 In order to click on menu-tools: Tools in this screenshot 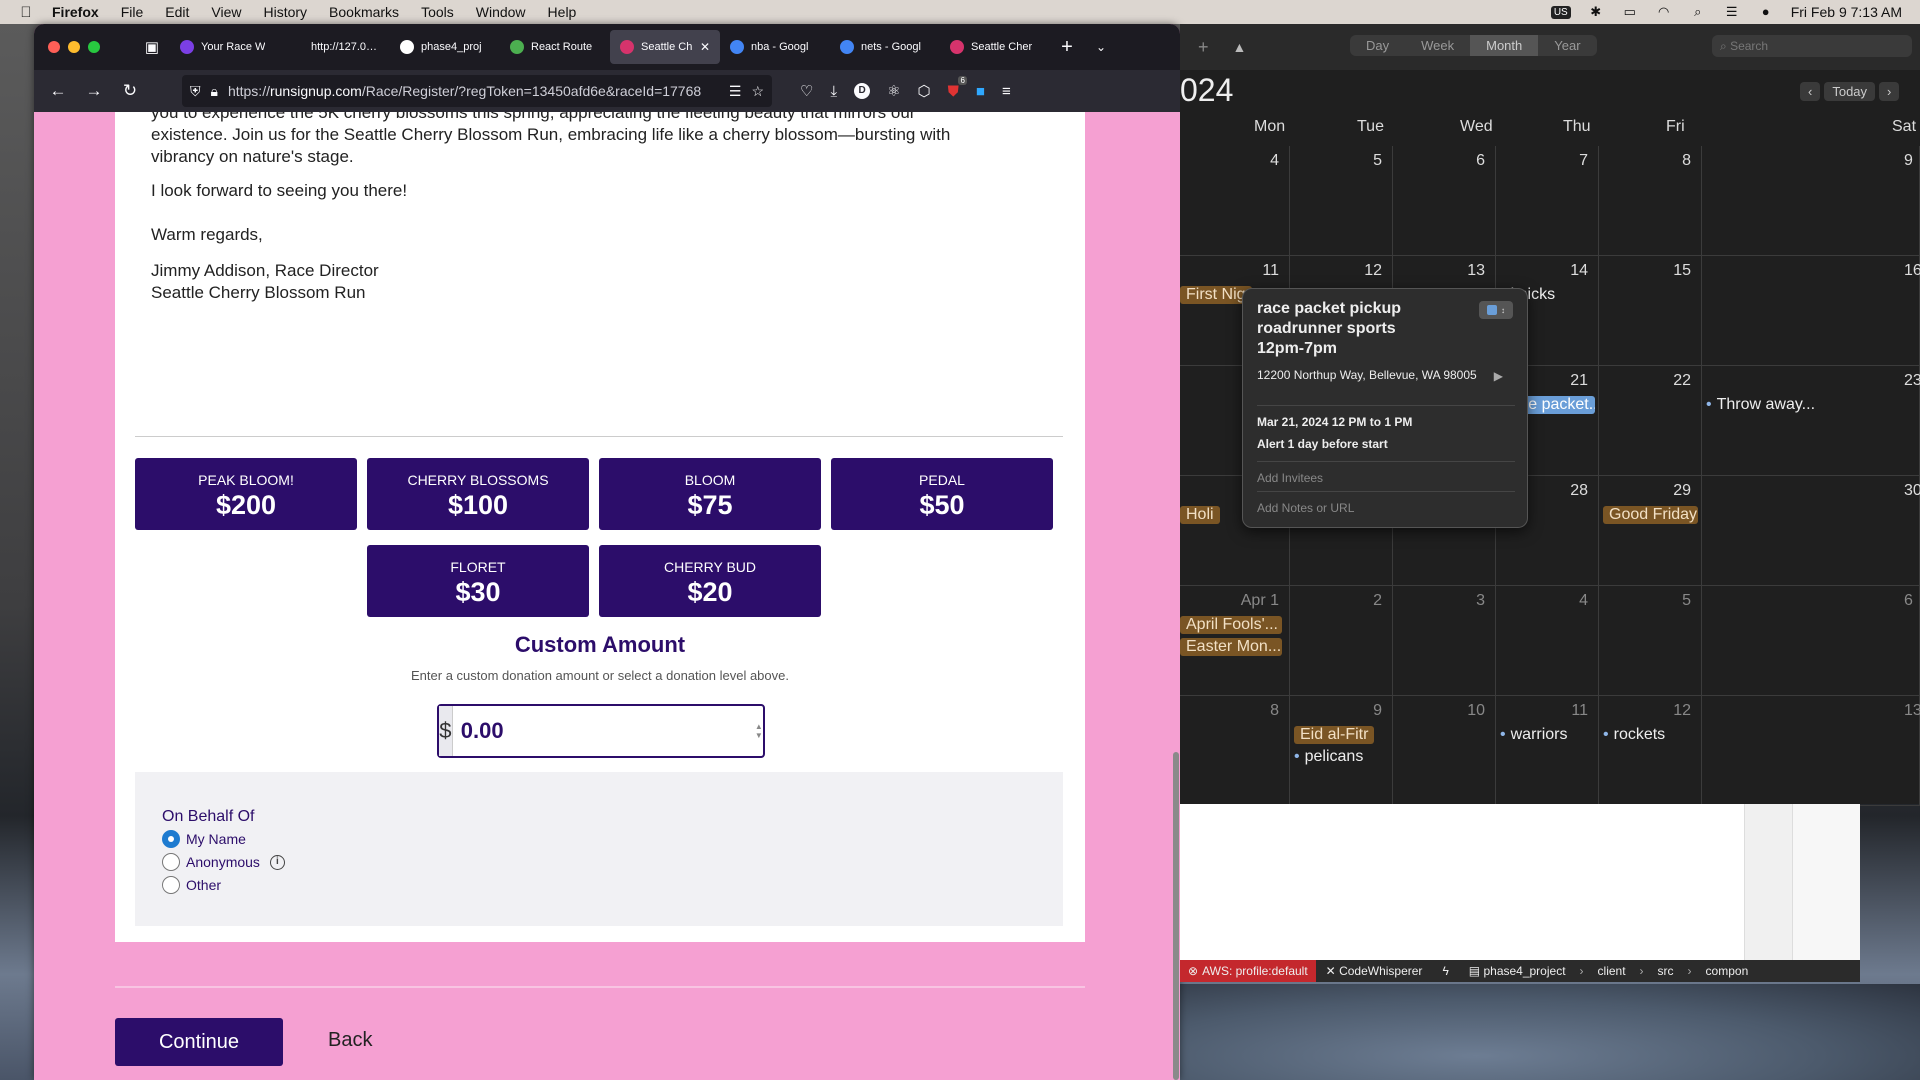, I will do `click(437, 12)`.